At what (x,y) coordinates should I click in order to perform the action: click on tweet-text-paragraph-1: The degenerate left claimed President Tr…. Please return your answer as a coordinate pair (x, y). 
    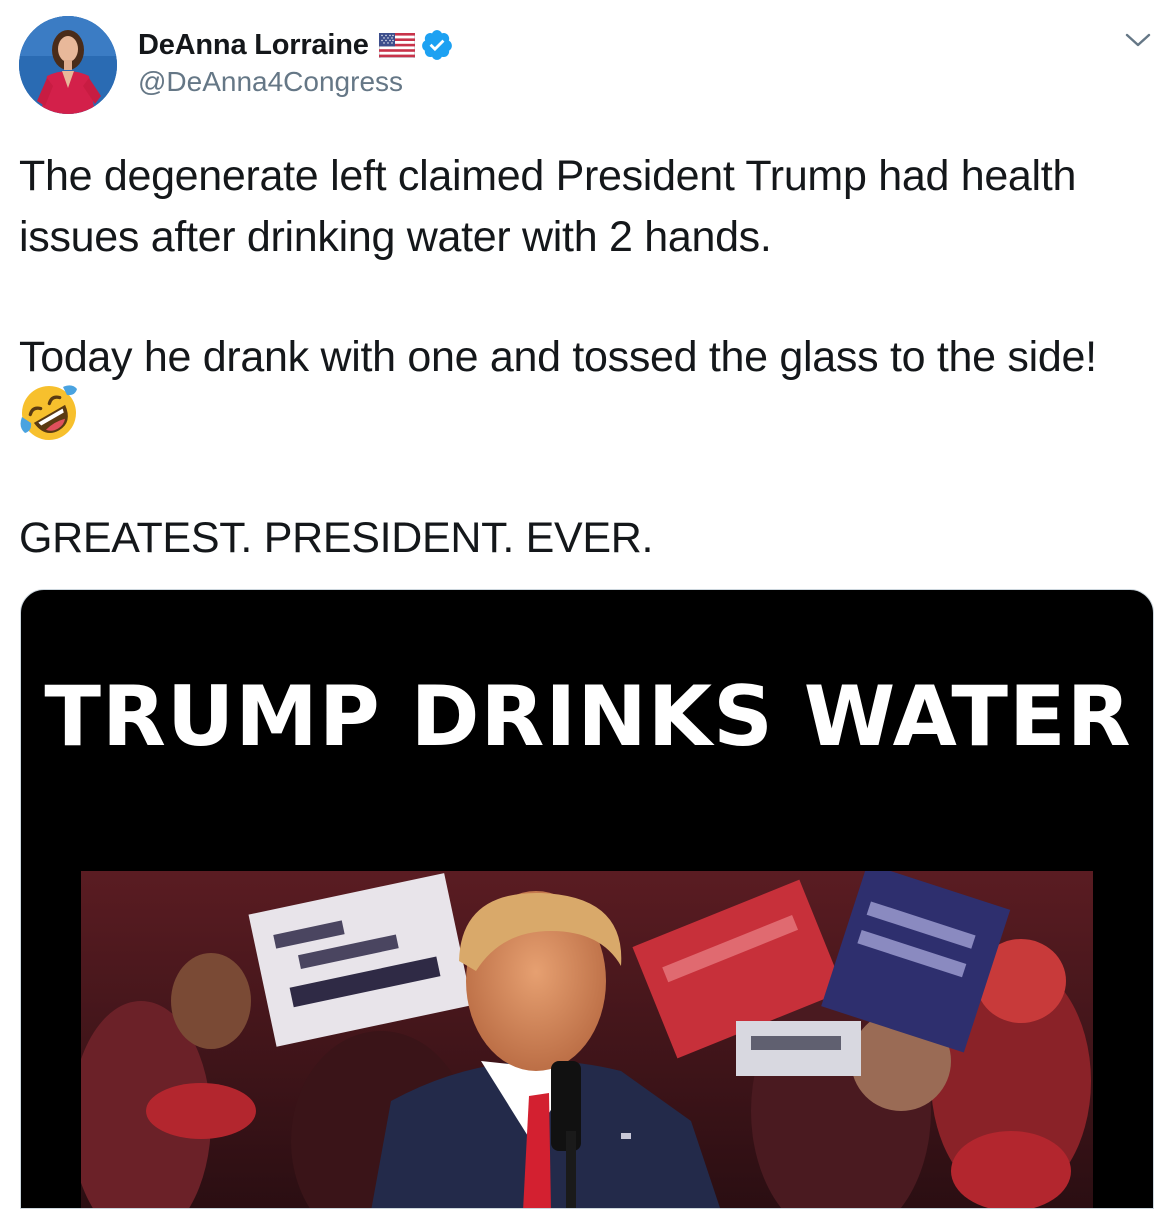
    Looking at the image, I should click on (548, 206).